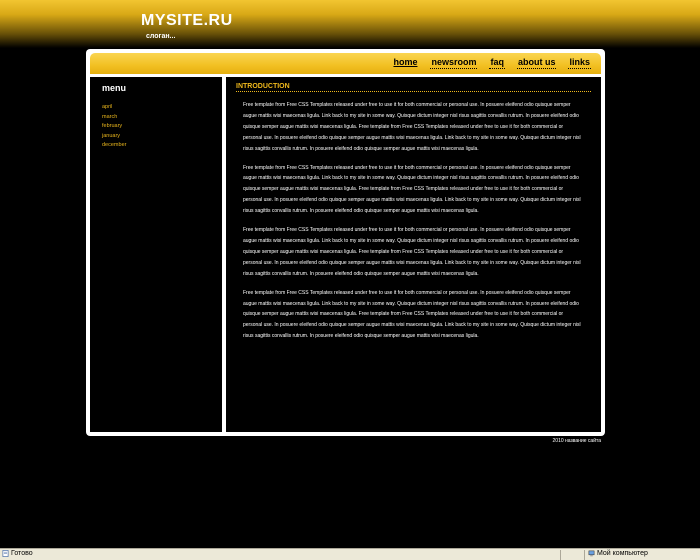 Image resolution: width=700 pixels, height=560 pixels. What do you see at coordinates (187, 21) in the screenshot?
I see `site-title: MYSITE.RU` at bounding box center [187, 21].